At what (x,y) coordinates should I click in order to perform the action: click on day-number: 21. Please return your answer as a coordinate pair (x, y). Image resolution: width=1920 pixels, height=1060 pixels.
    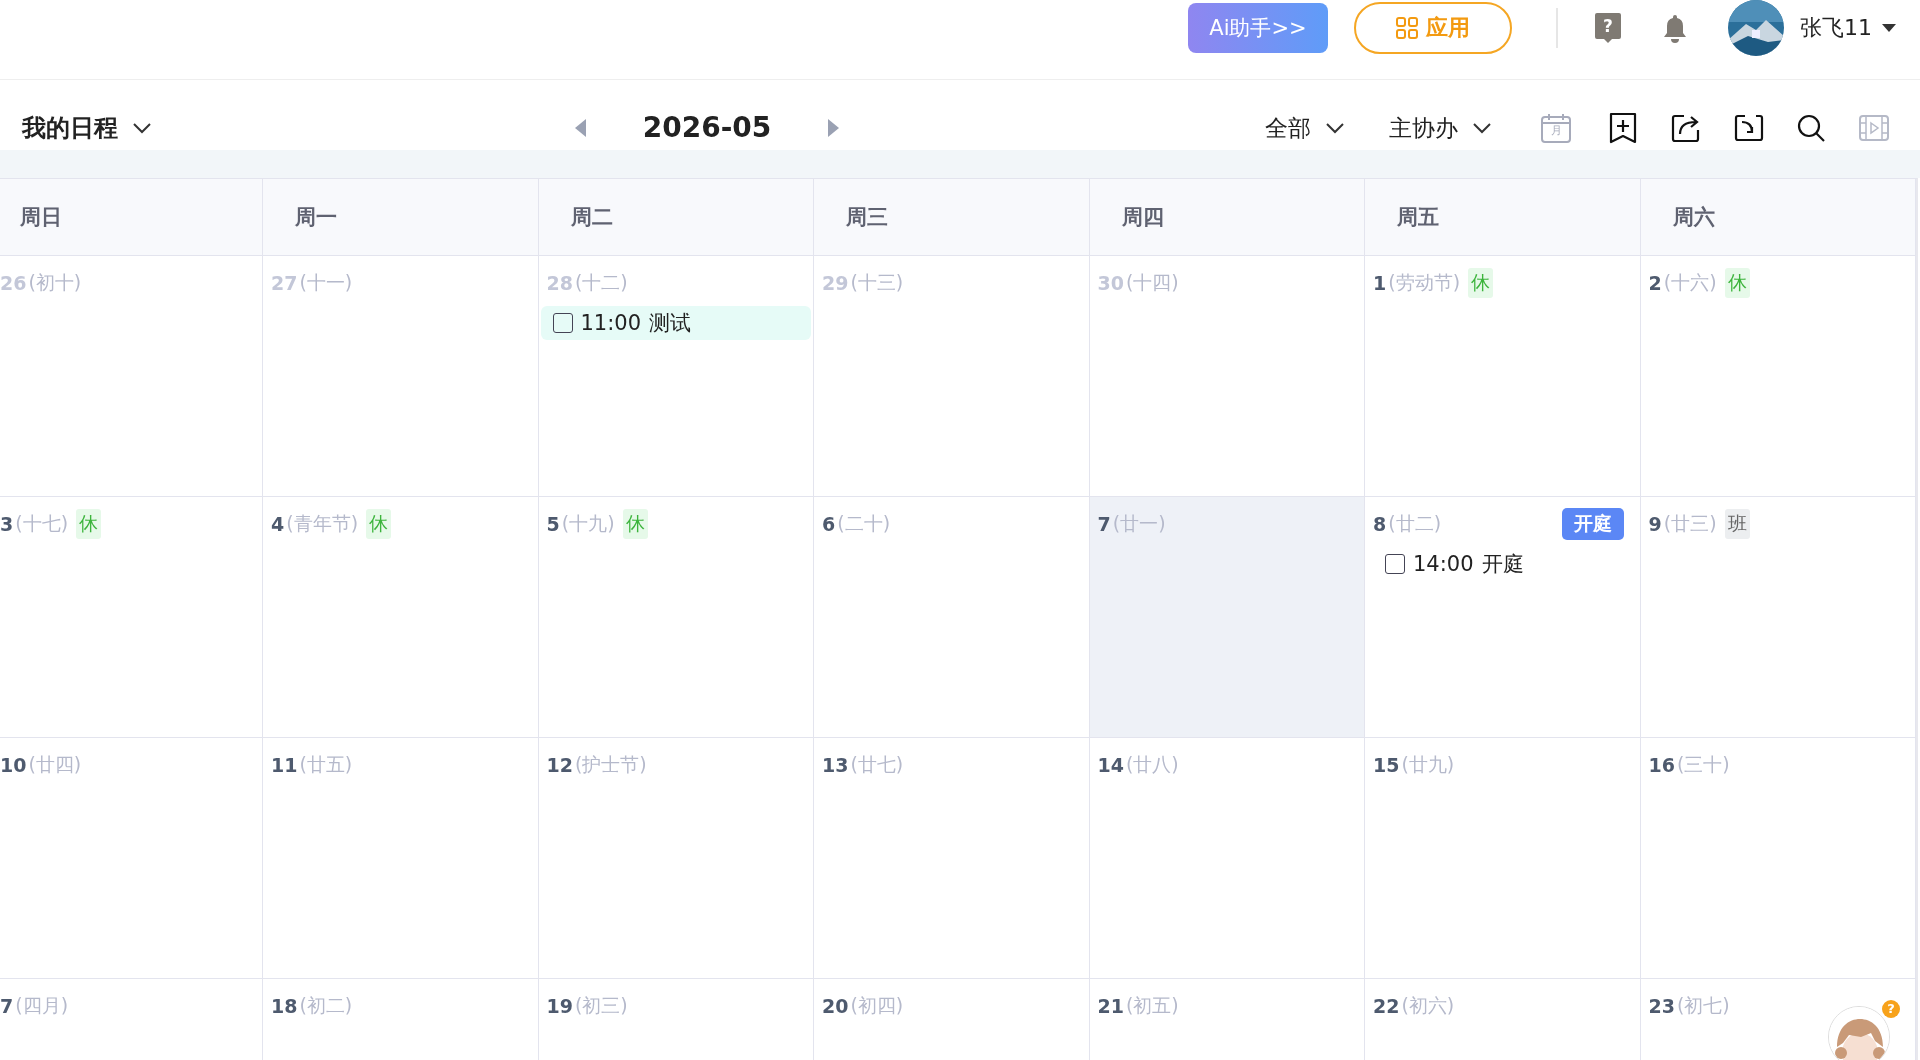
    Looking at the image, I should click on (1110, 1006).